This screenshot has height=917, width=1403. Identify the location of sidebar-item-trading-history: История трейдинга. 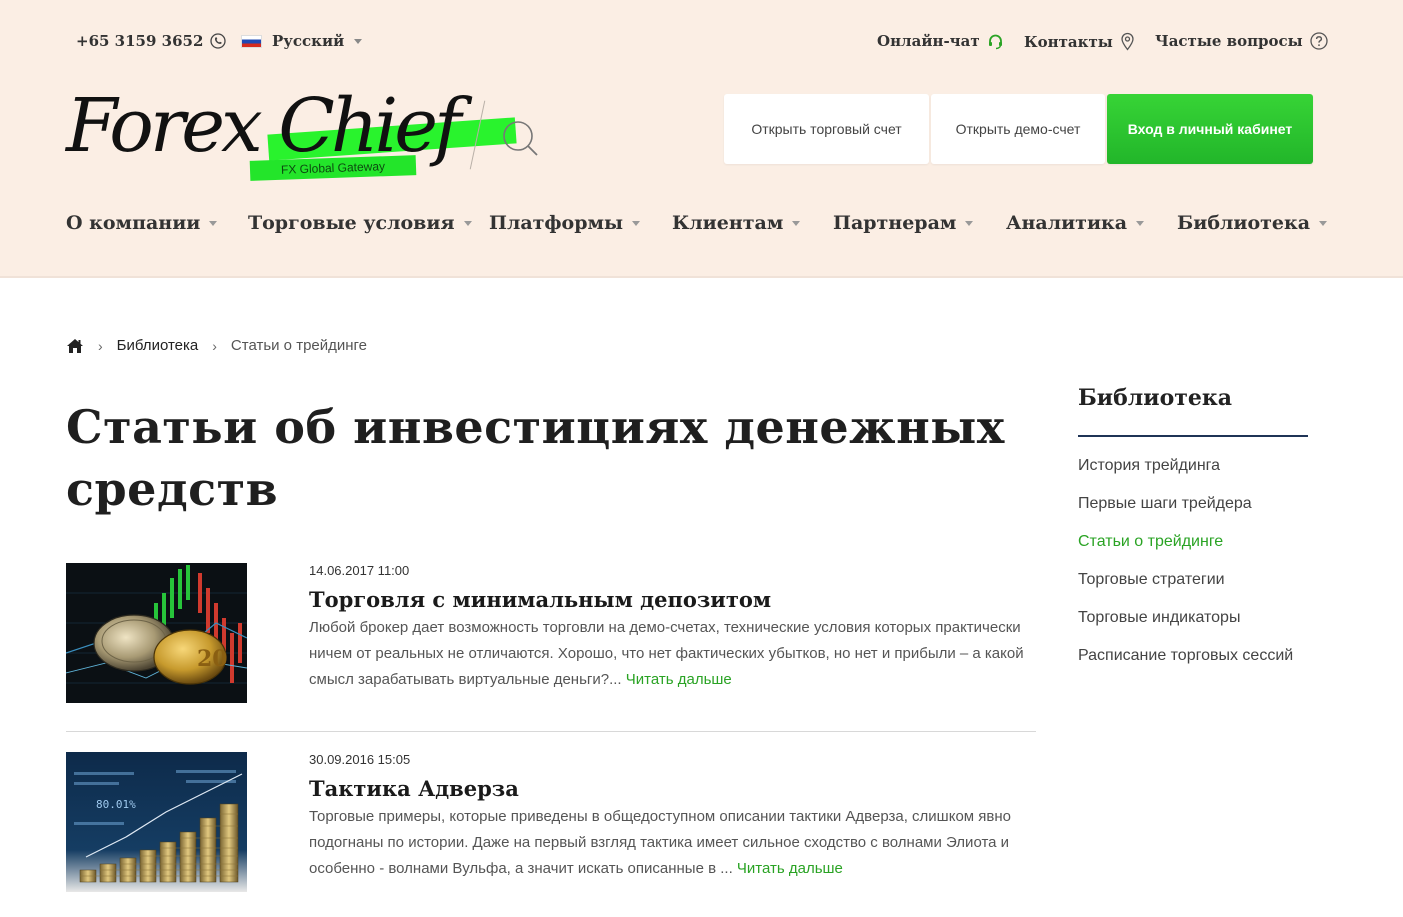
(1193, 465).